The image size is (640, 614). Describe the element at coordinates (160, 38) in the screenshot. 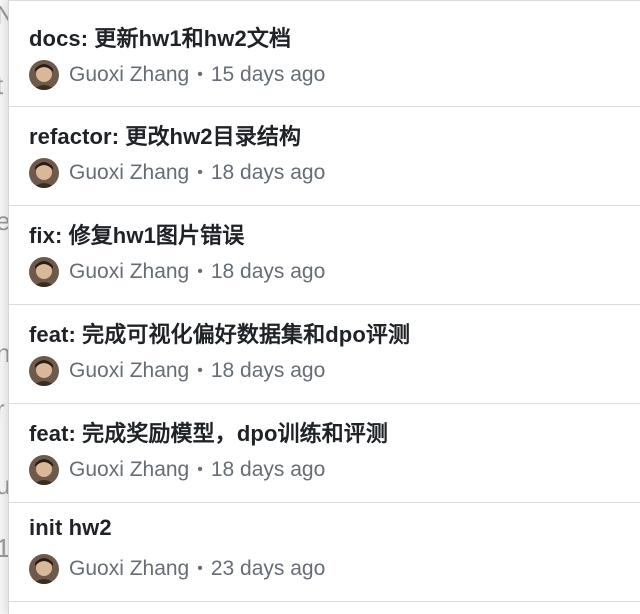

I see `commit-title: docs: 更新hw1和hw2文档` at that location.